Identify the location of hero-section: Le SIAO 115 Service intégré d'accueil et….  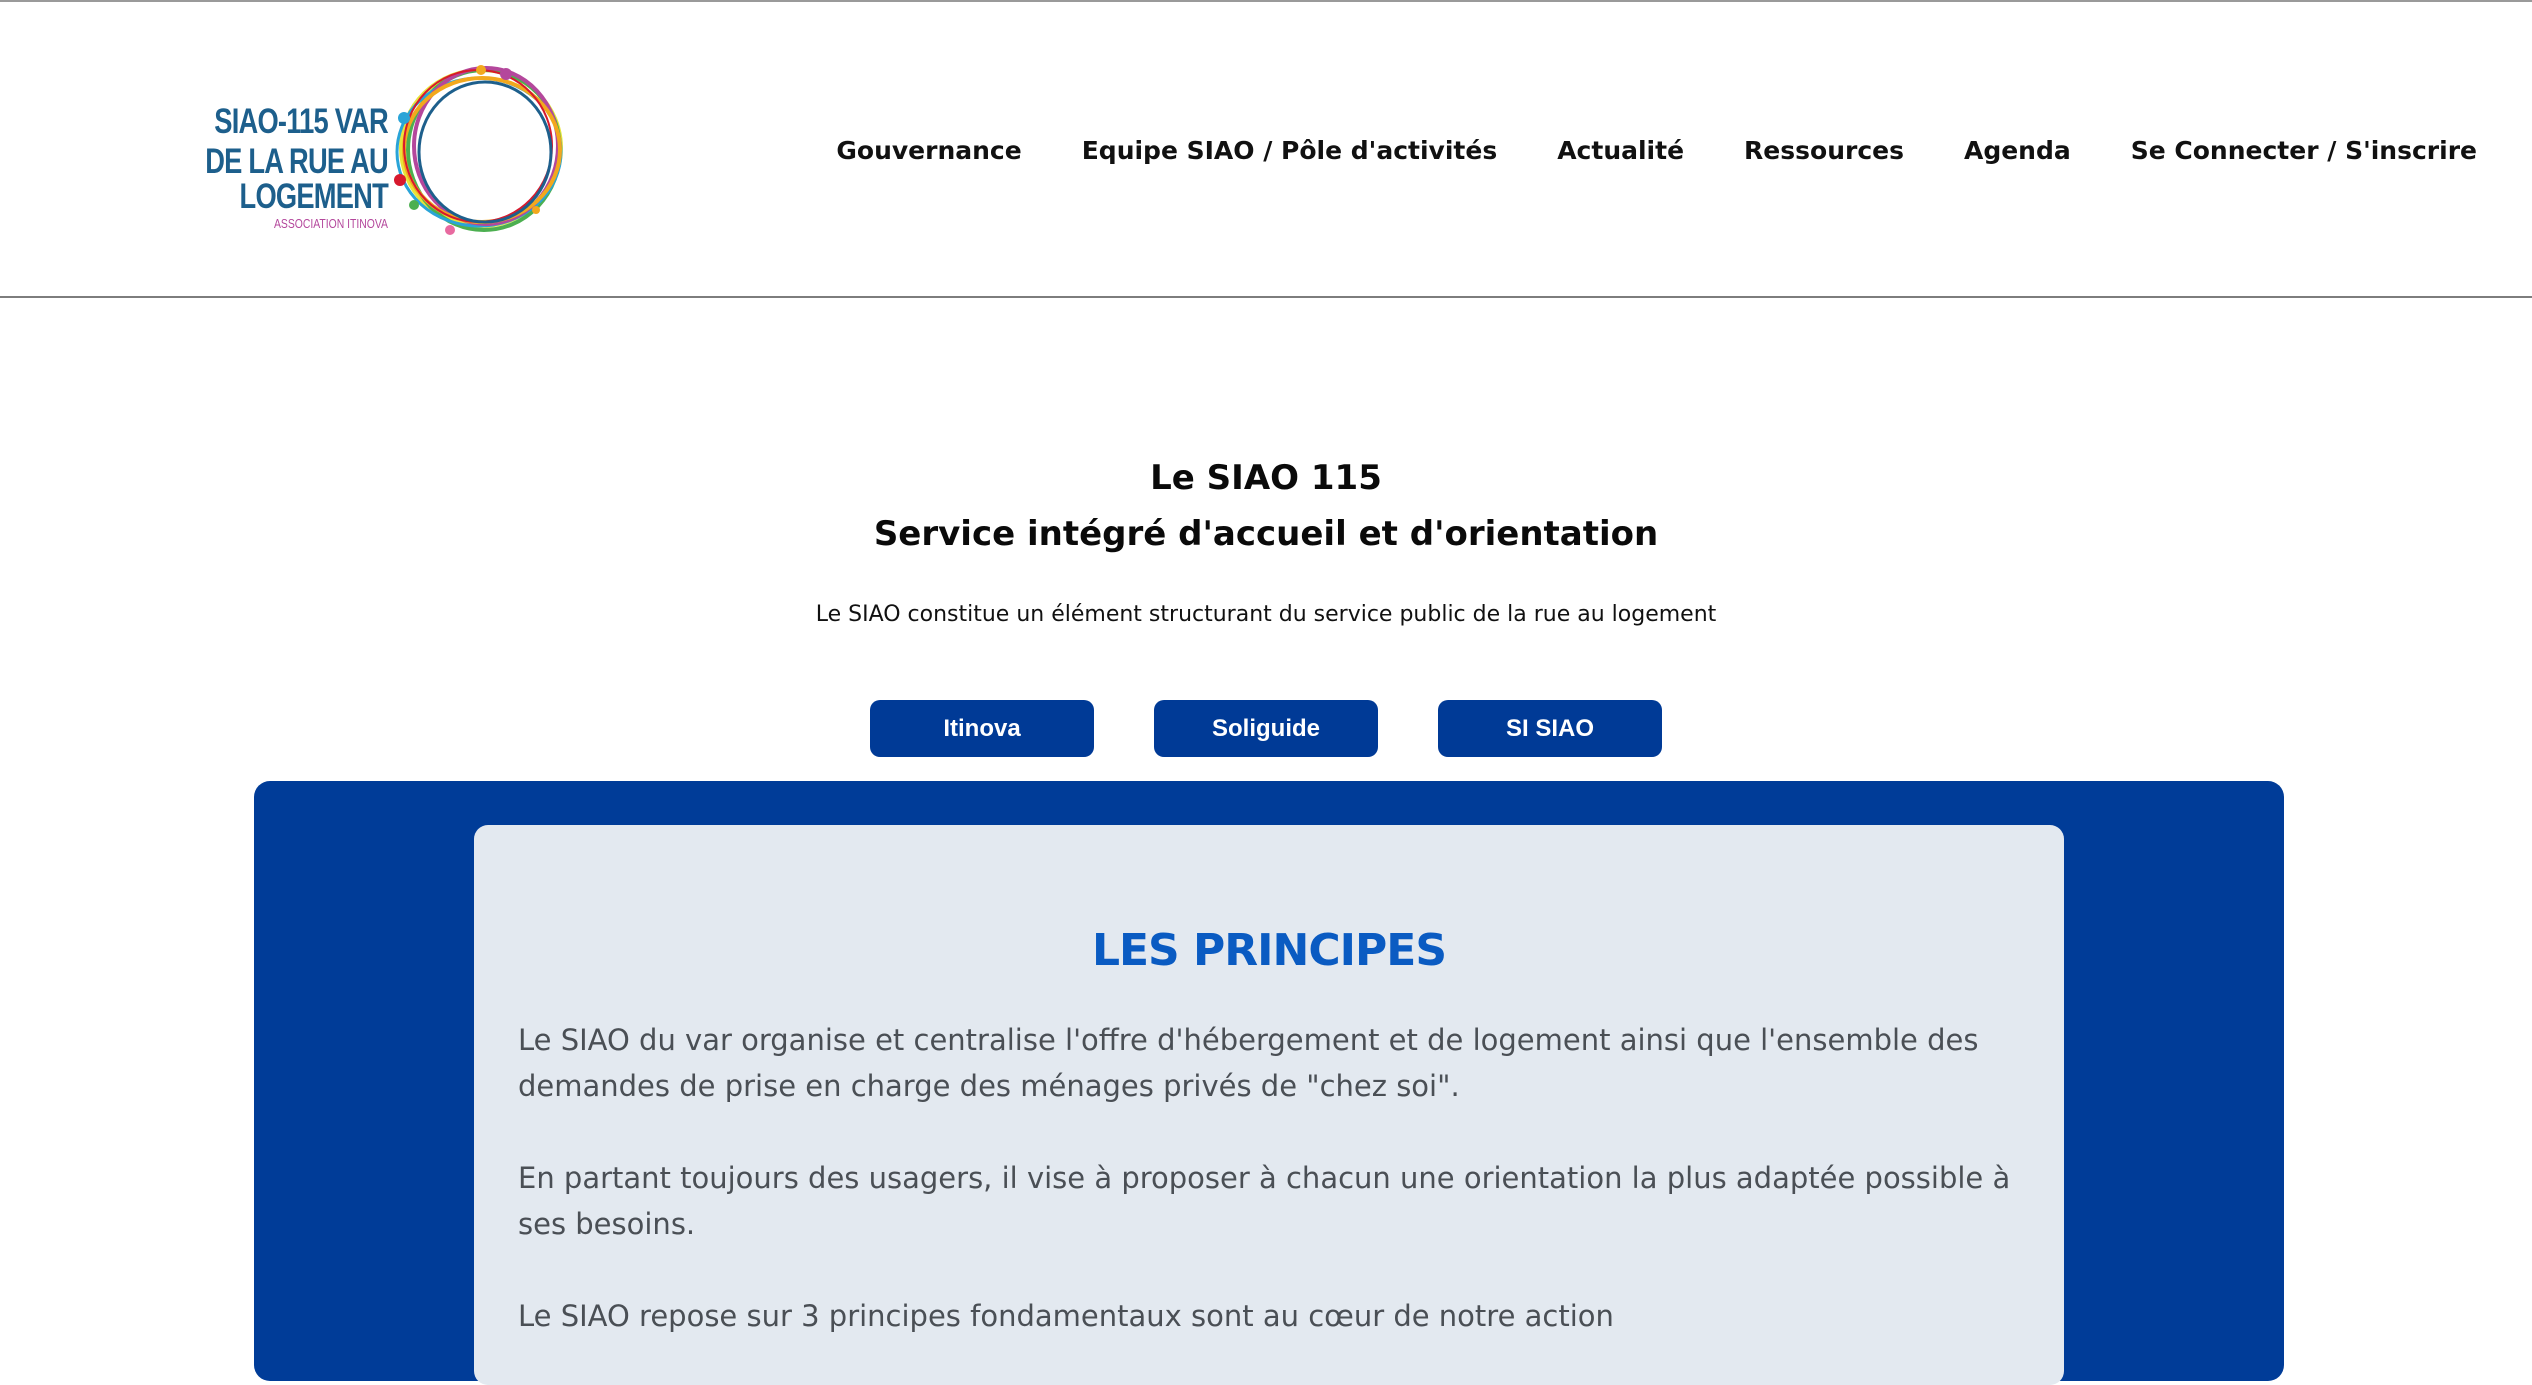
(1266, 538).